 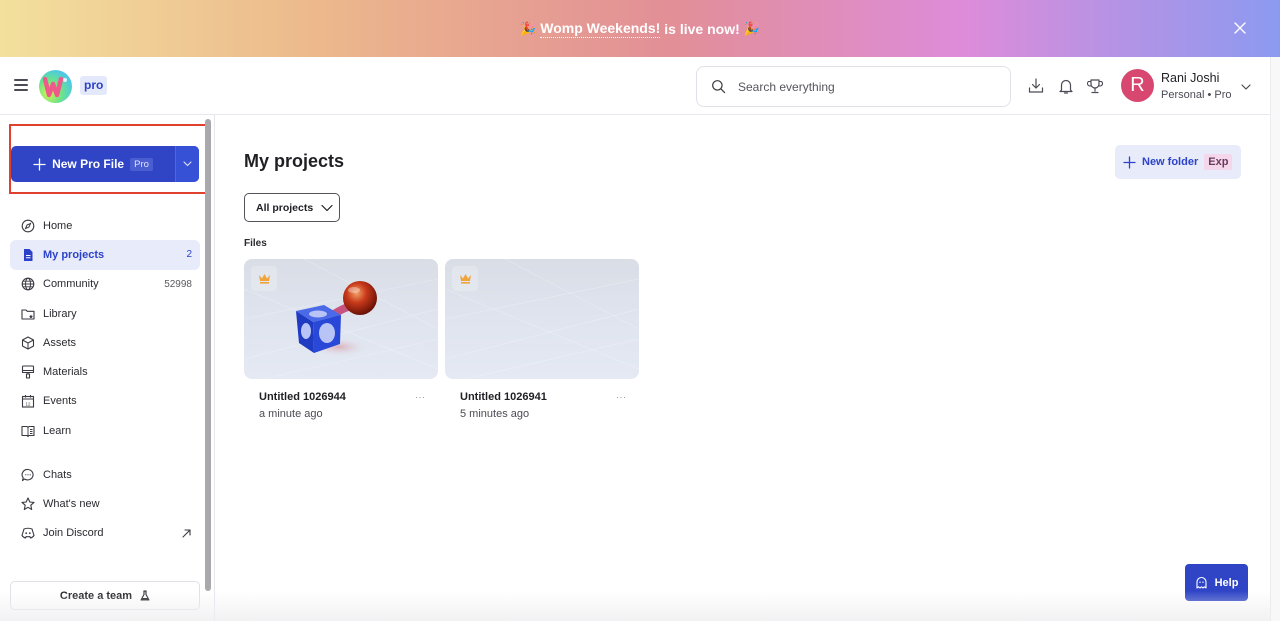 I want to click on search-input, so click(x=863, y=86).